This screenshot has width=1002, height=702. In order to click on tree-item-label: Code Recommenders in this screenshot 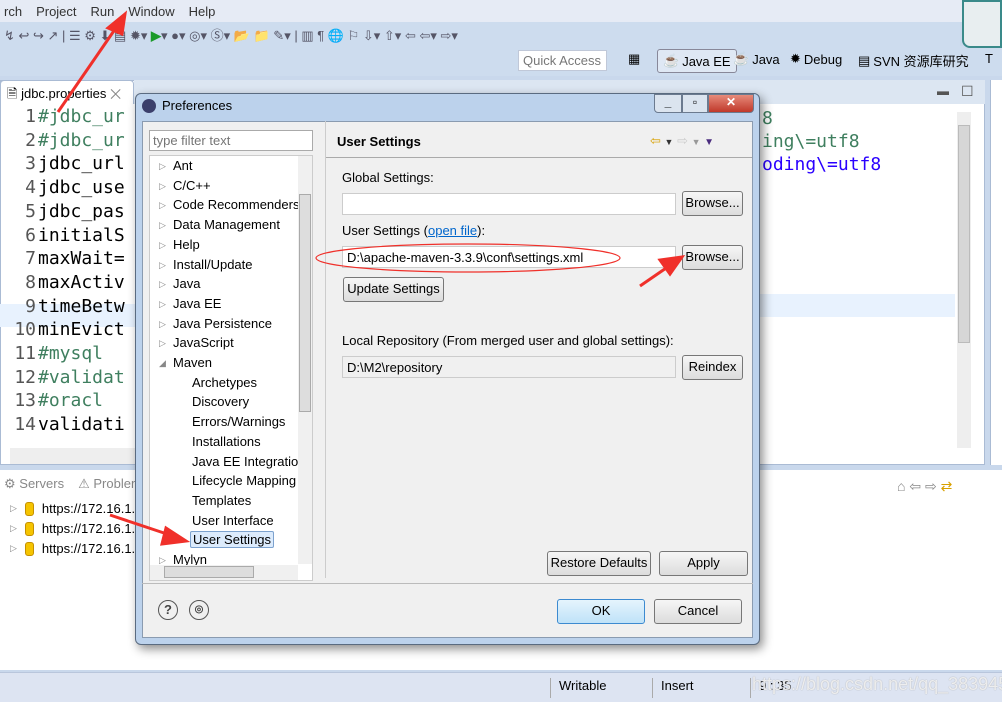, I will do `click(236, 205)`.